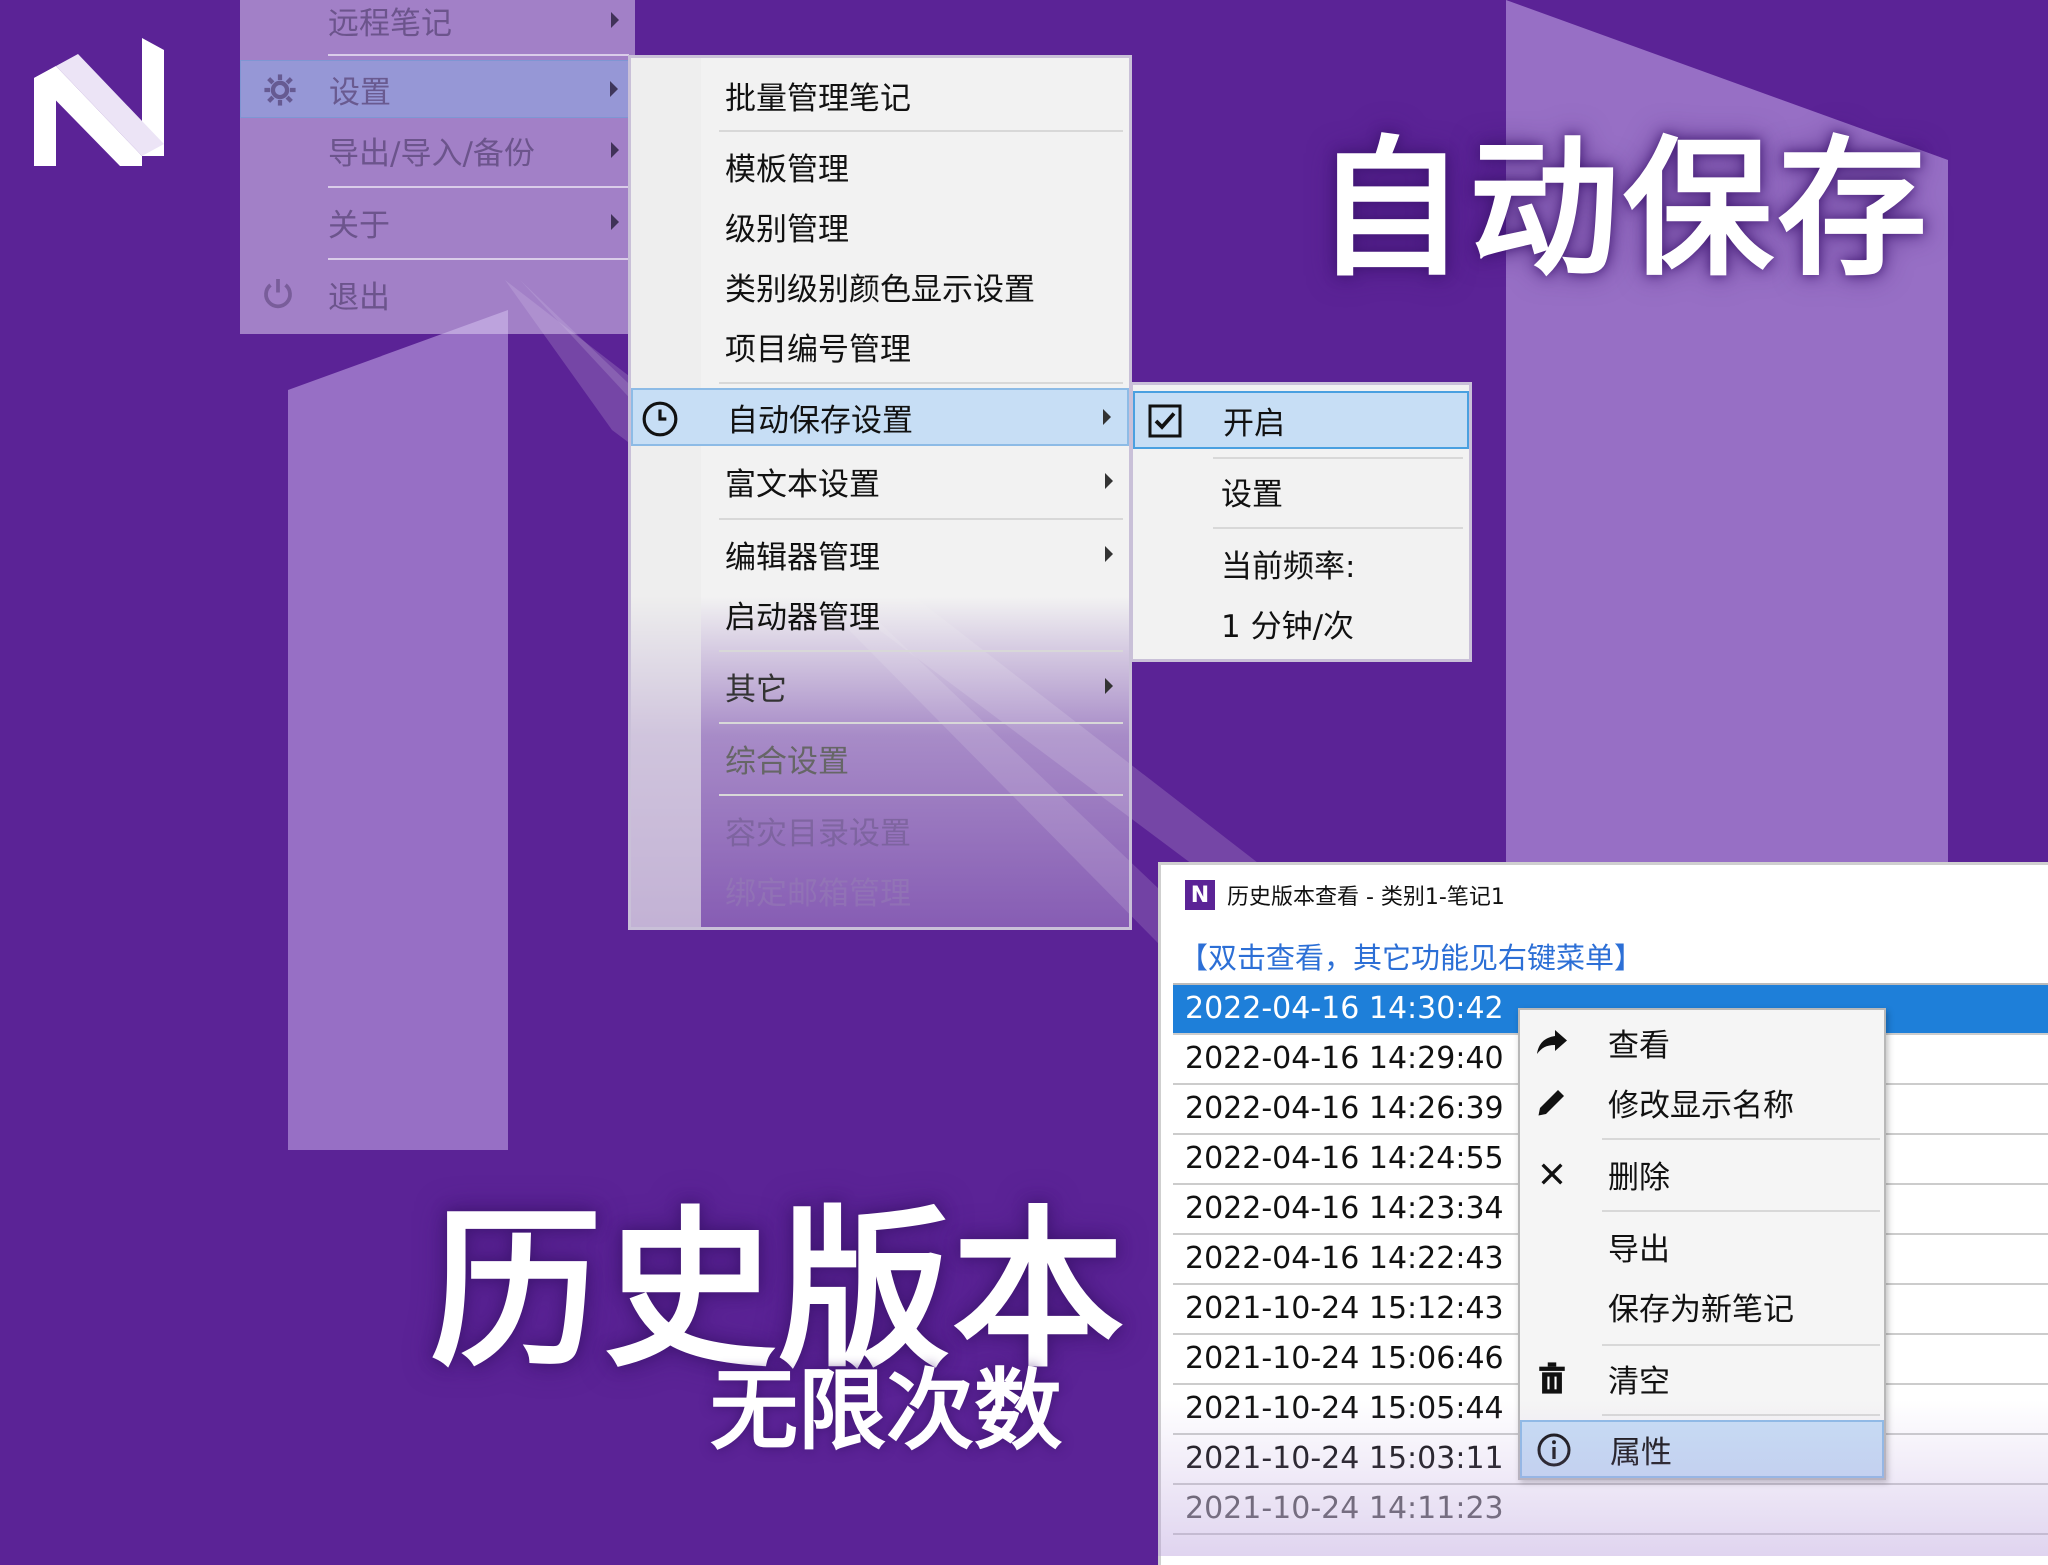 The image size is (2048, 1565). What do you see at coordinates (437, 222) in the screenshot?
I see `menu-item-about: 关于` at bounding box center [437, 222].